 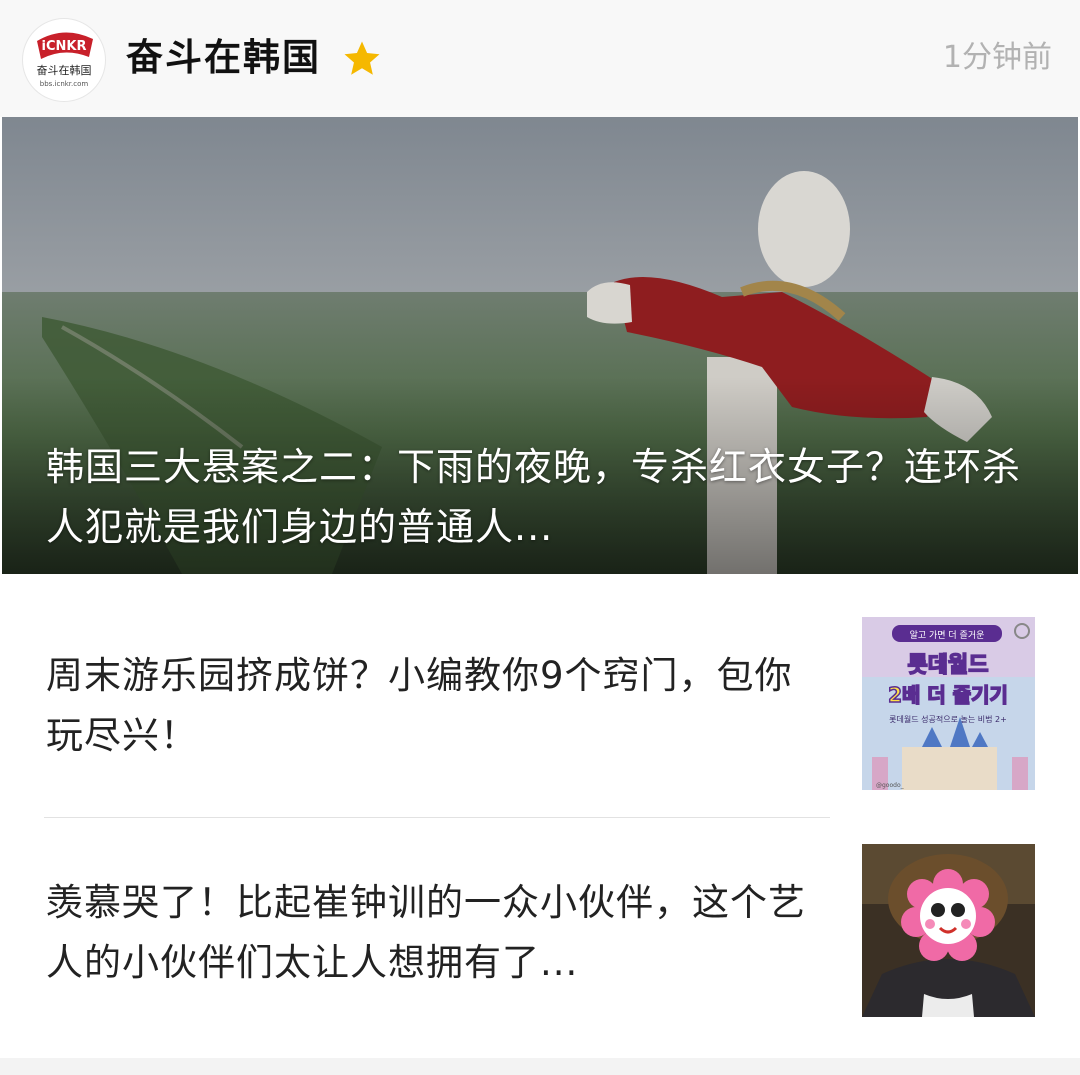 What do you see at coordinates (947, 635) in the screenshot?
I see `thumbnail-banner-text: 알고 가면 더 즐거운` at bounding box center [947, 635].